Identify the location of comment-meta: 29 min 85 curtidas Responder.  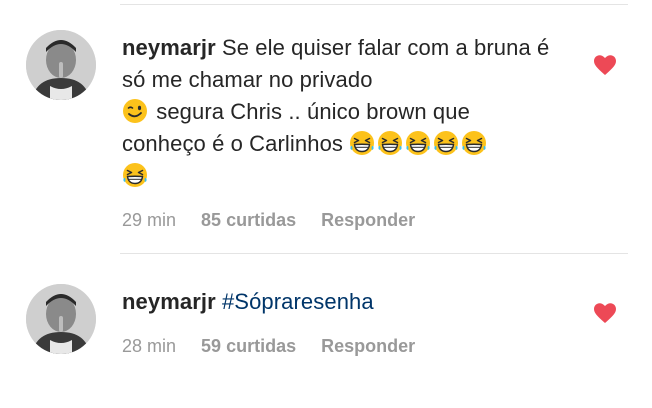
(337, 220).